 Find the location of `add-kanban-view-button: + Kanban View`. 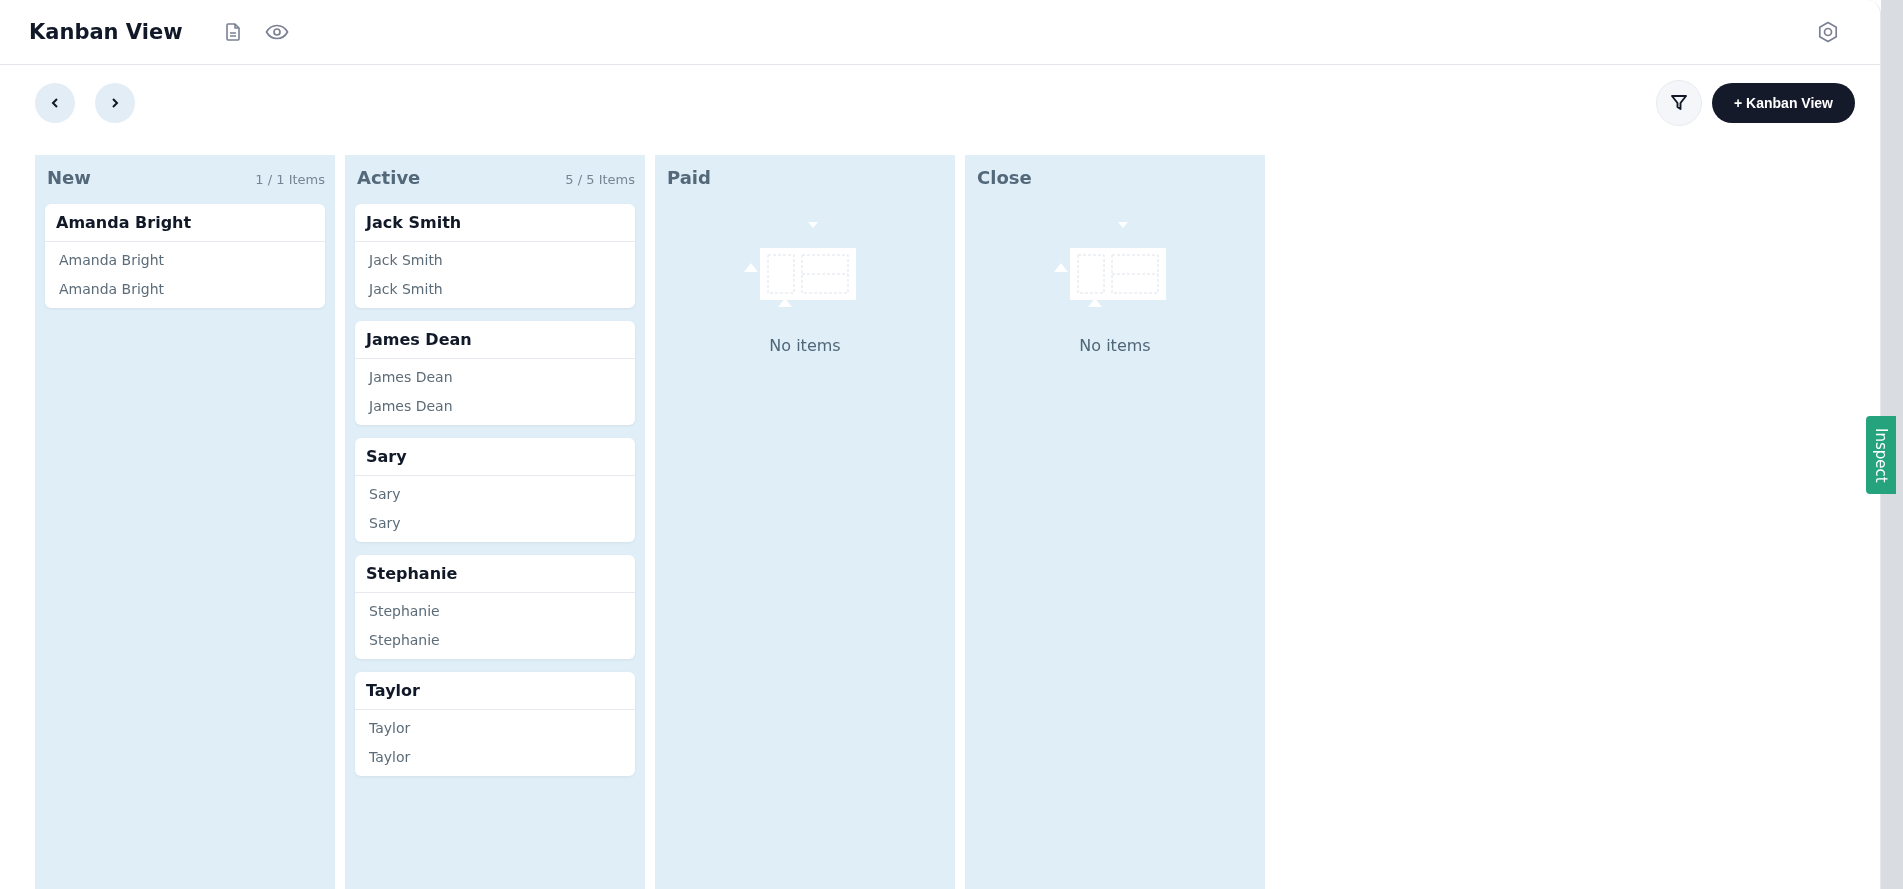

add-kanban-view-button: + Kanban View is located at coordinates (1783, 103).